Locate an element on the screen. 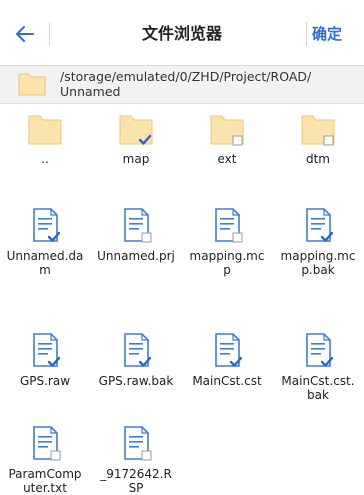 This screenshot has width=364, height=495. file-name-label: ext is located at coordinates (227, 159).